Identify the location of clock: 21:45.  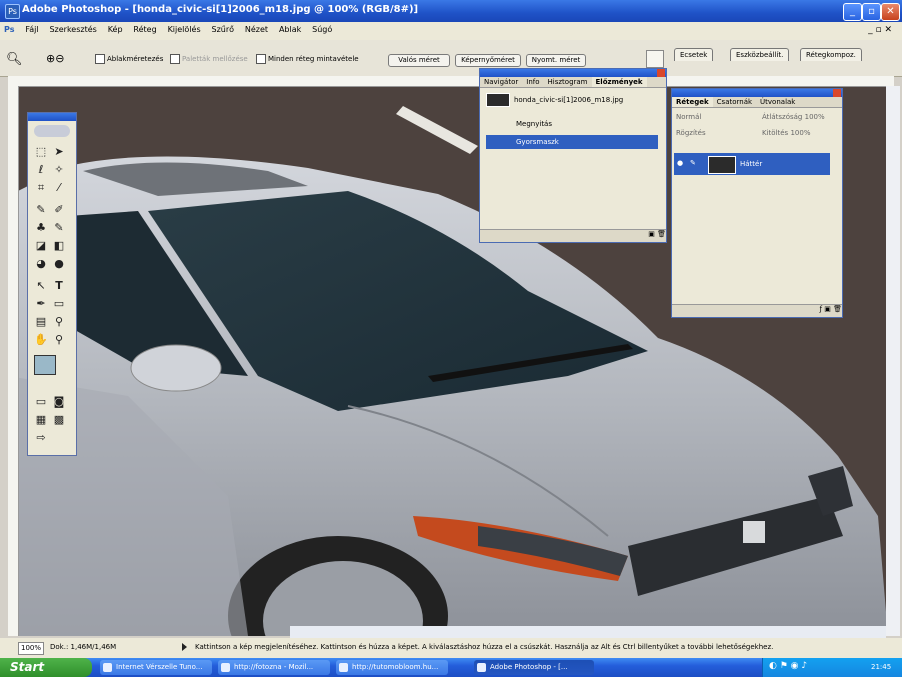
(881, 667).